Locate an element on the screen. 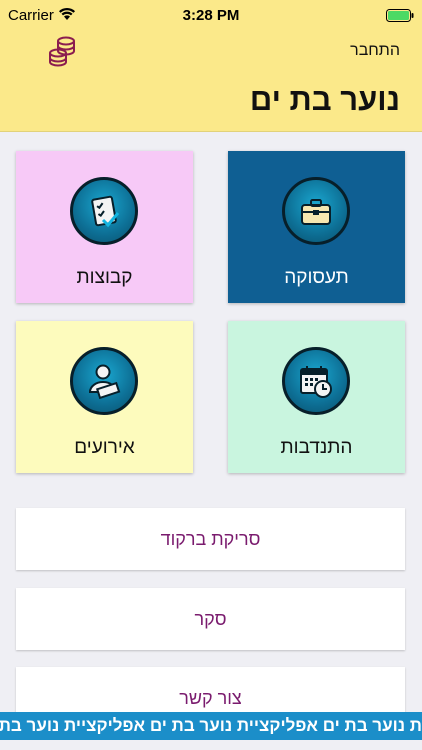 Image resolution: width=422 pixels, height=750 pixels. tile-employment: תעסוקה is located at coordinates (316, 227).